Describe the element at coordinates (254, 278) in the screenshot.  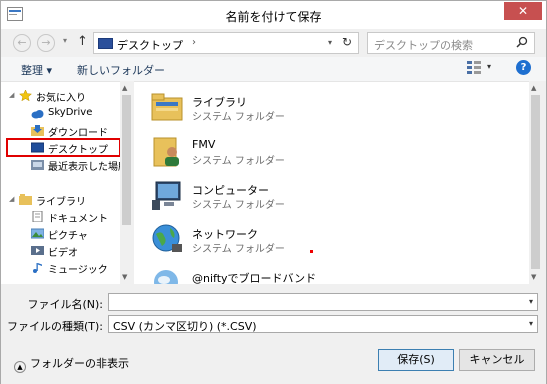
I see `file-name: @niftyでブロードバンド` at that location.